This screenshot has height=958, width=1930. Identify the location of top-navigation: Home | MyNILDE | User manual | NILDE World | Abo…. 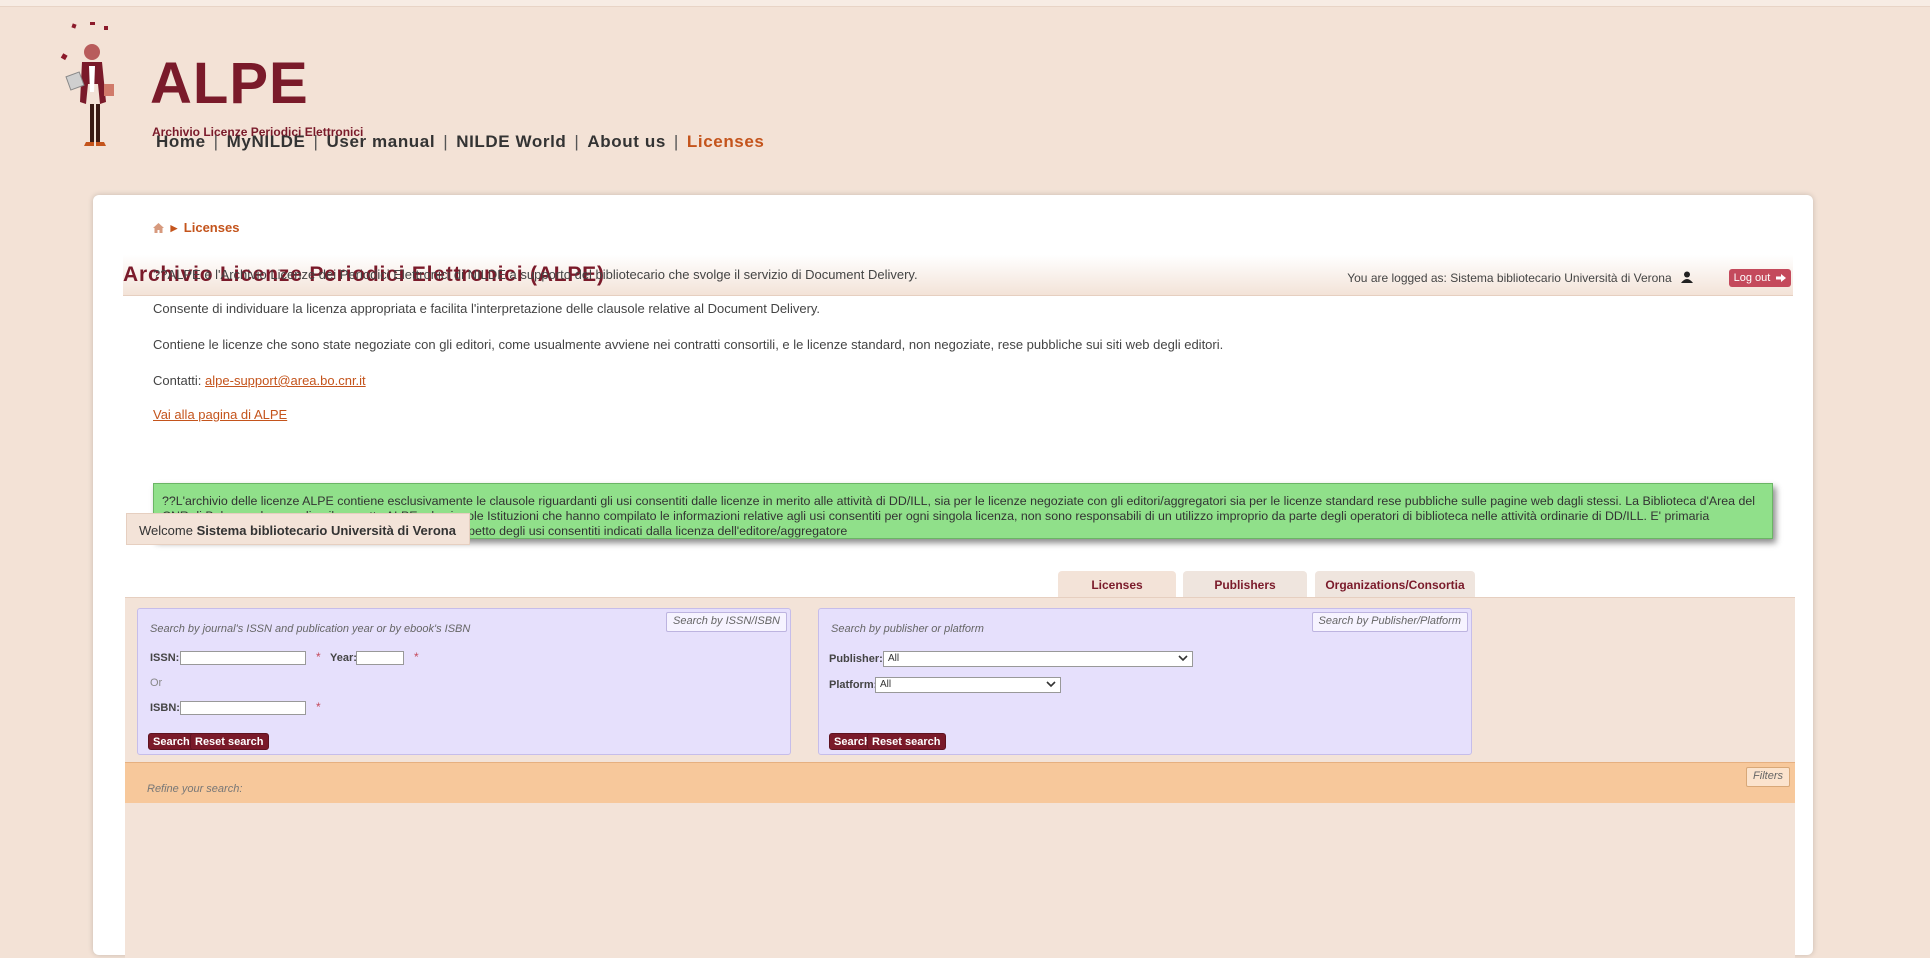
(460, 141).